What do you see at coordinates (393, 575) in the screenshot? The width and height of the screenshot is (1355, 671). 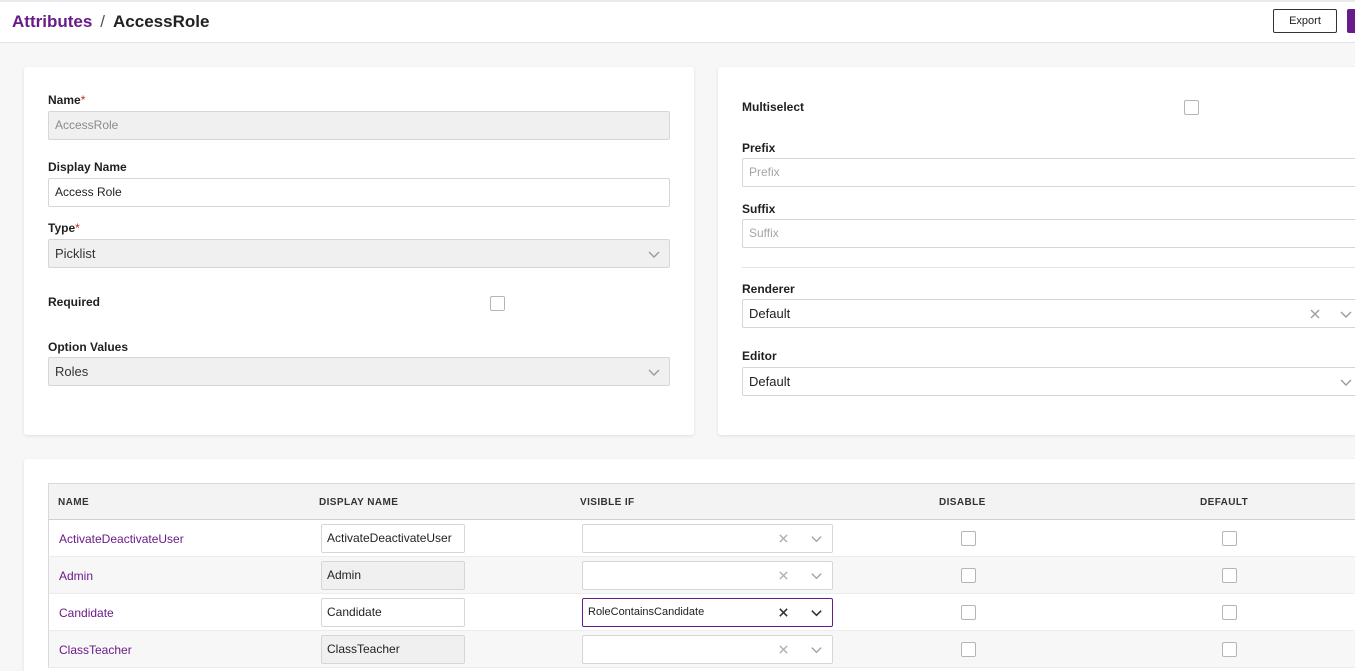 I see `row-display-name-input: Admin` at bounding box center [393, 575].